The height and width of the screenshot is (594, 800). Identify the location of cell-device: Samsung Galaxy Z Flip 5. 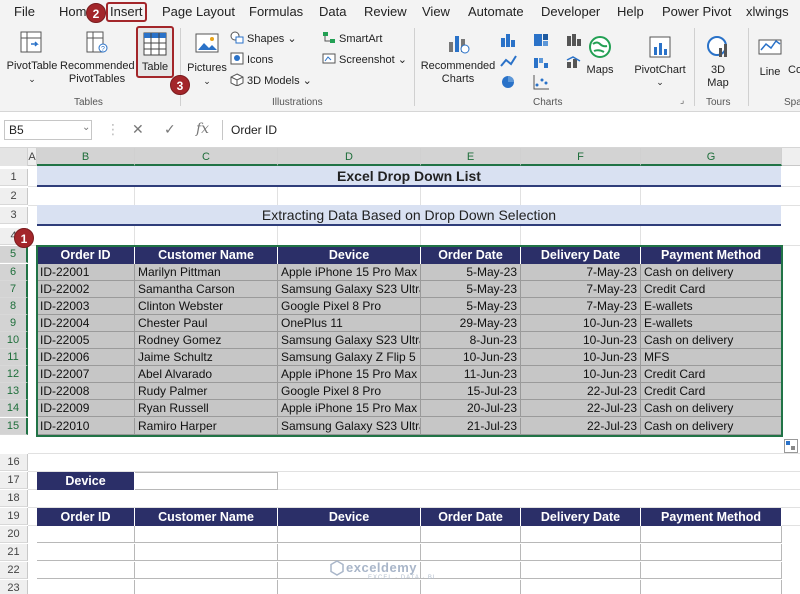
(349, 357).